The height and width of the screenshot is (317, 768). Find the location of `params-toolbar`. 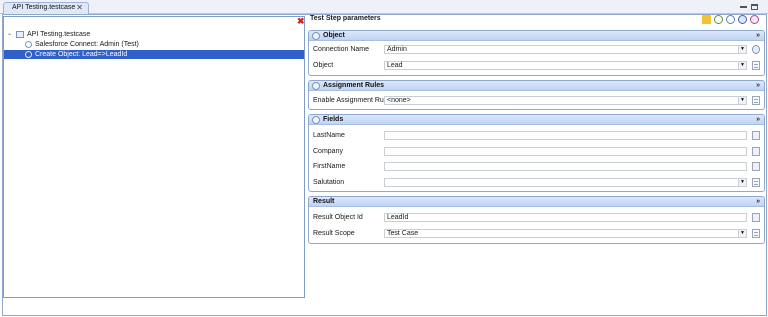

params-toolbar is located at coordinates (735, 20).